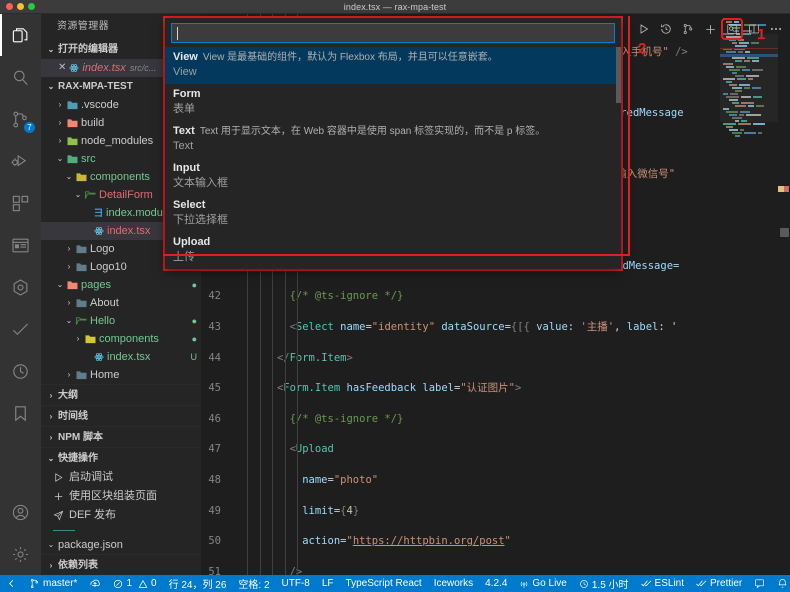 This screenshot has height=592, width=790. What do you see at coordinates (776, 29) in the screenshot?
I see `more-actions-icon` at bounding box center [776, 29].